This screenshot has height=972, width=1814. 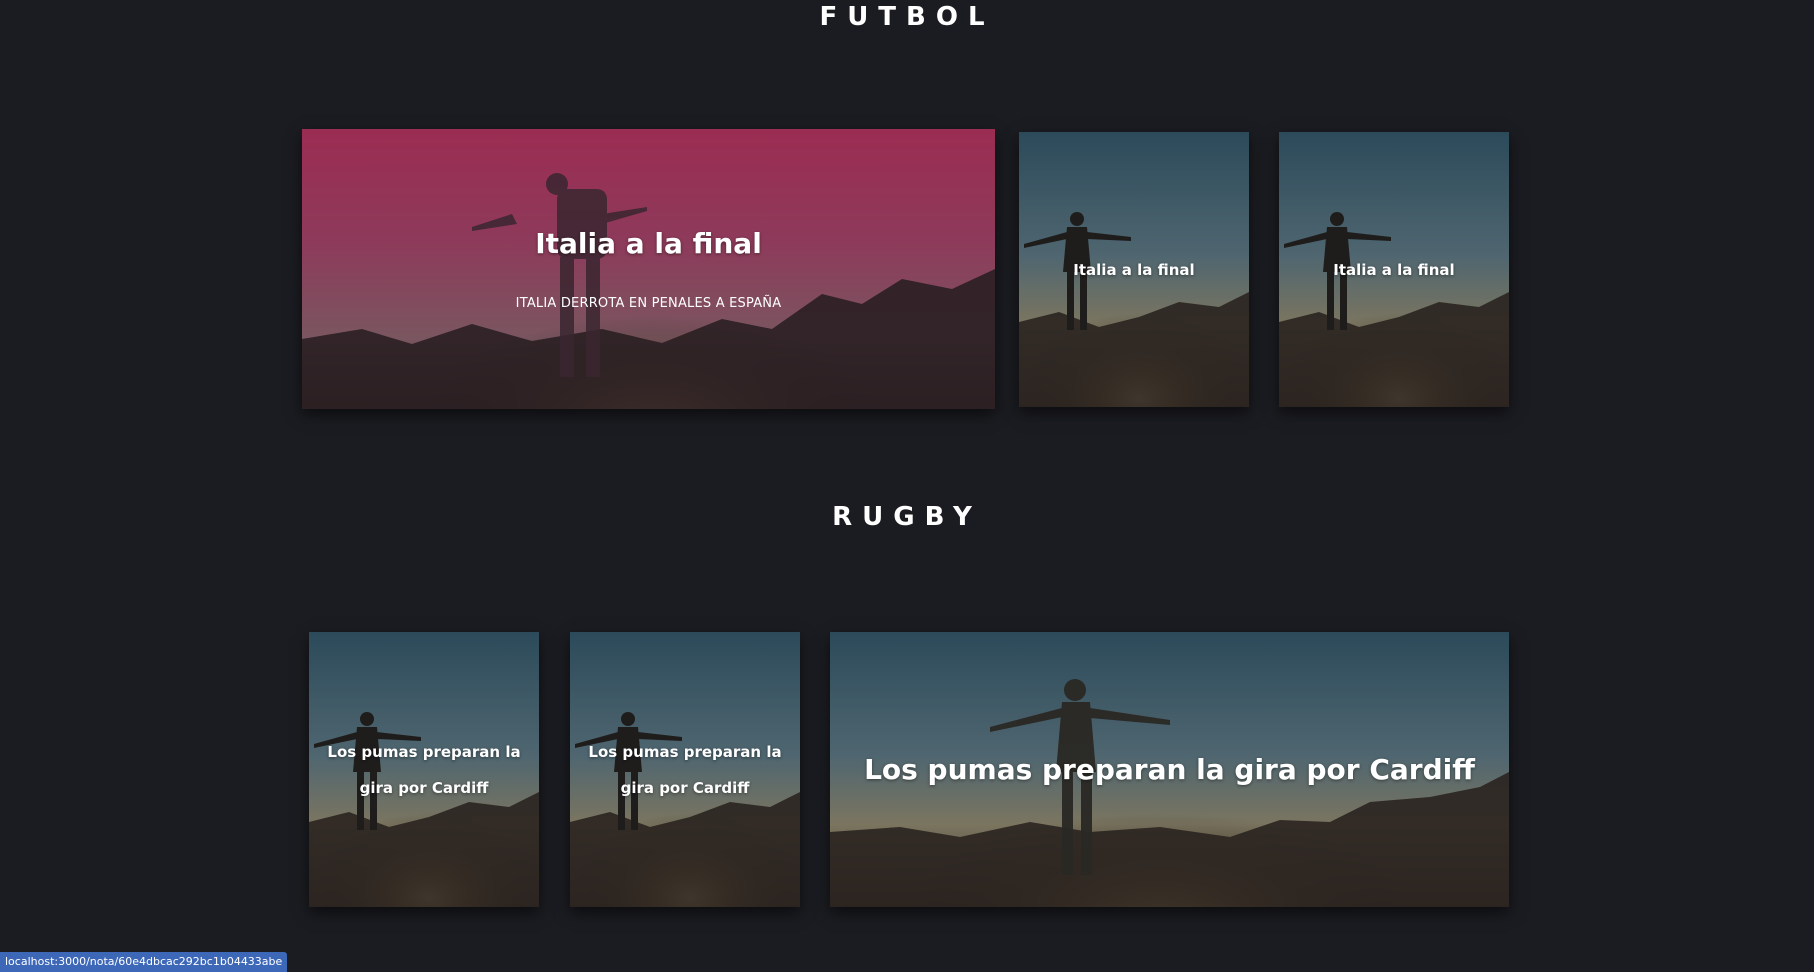 I want to click on section-title-futbol: FUTBOL, so click(x=907, y=17).